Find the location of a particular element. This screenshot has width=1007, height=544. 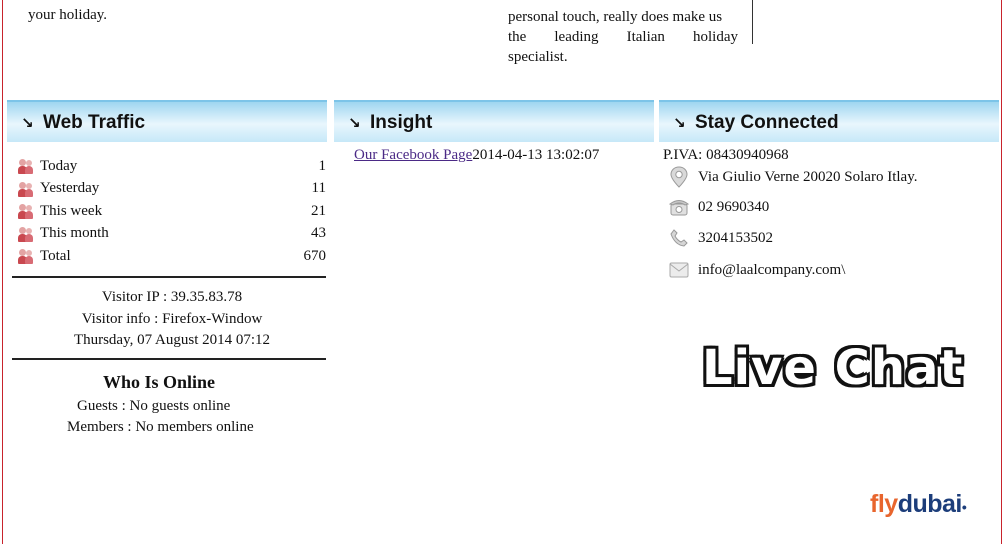

facebook-page-link: Our Facebook Page is located at coordinates (413, 155).